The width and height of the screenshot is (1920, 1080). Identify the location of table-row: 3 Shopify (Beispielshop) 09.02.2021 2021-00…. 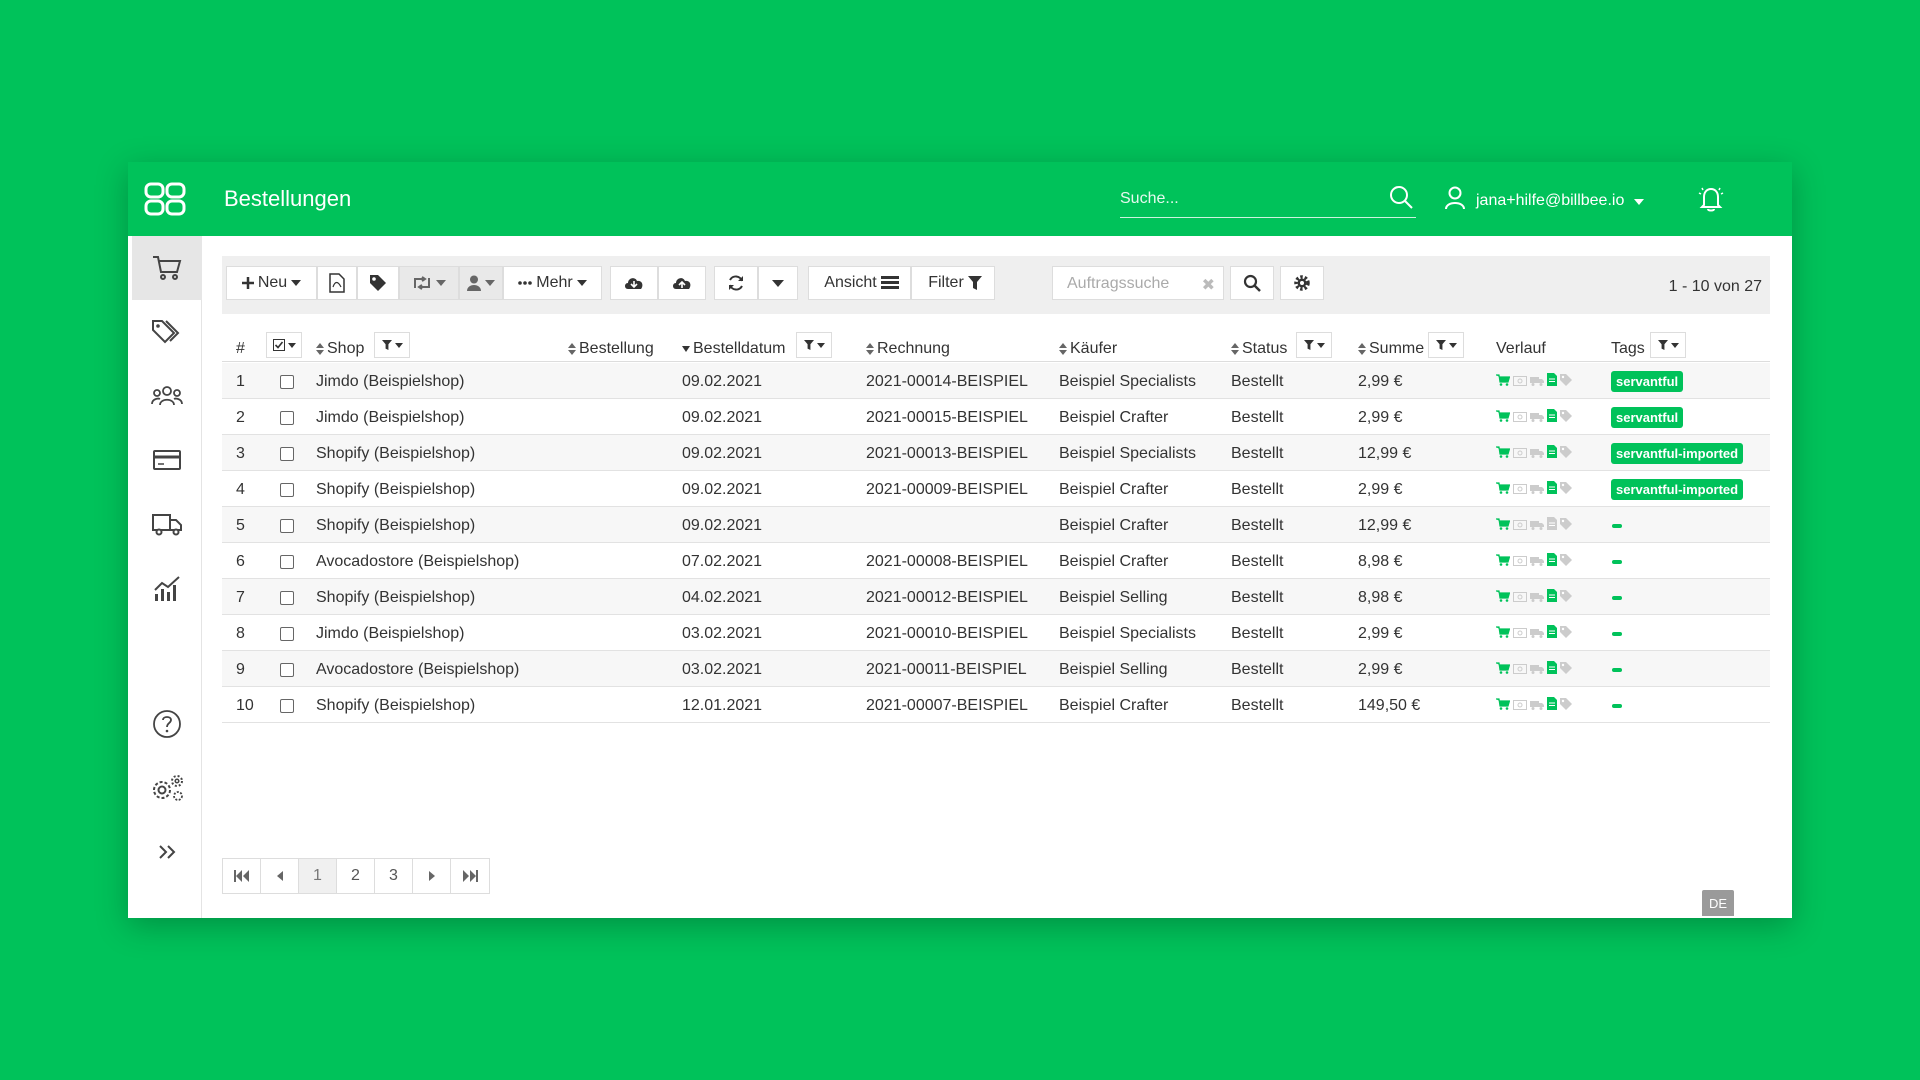
(996, 453).